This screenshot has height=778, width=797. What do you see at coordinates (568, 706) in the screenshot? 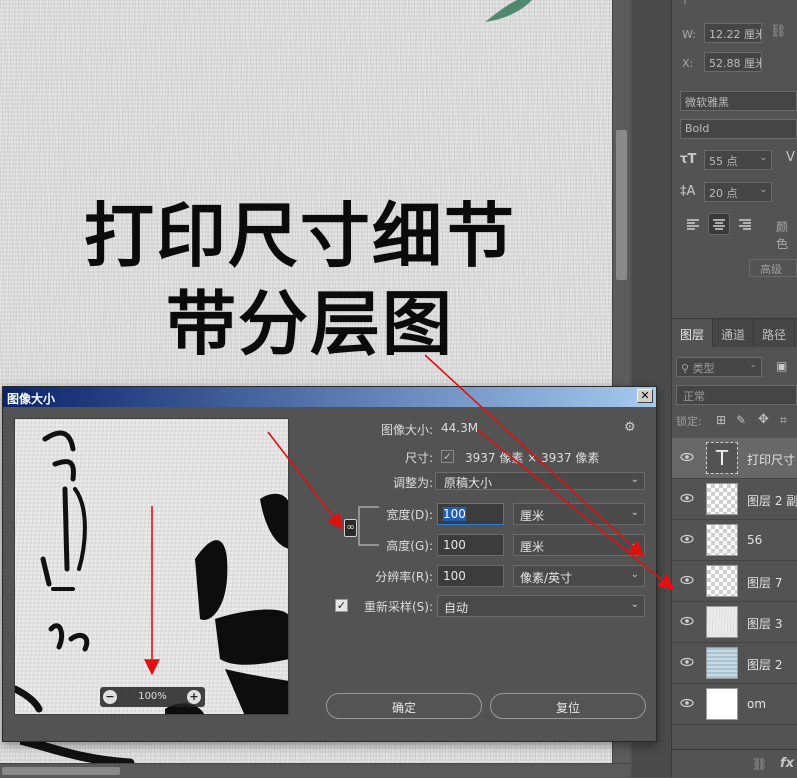
I see `reset-button: 复位` at bounding box center [568, 706].